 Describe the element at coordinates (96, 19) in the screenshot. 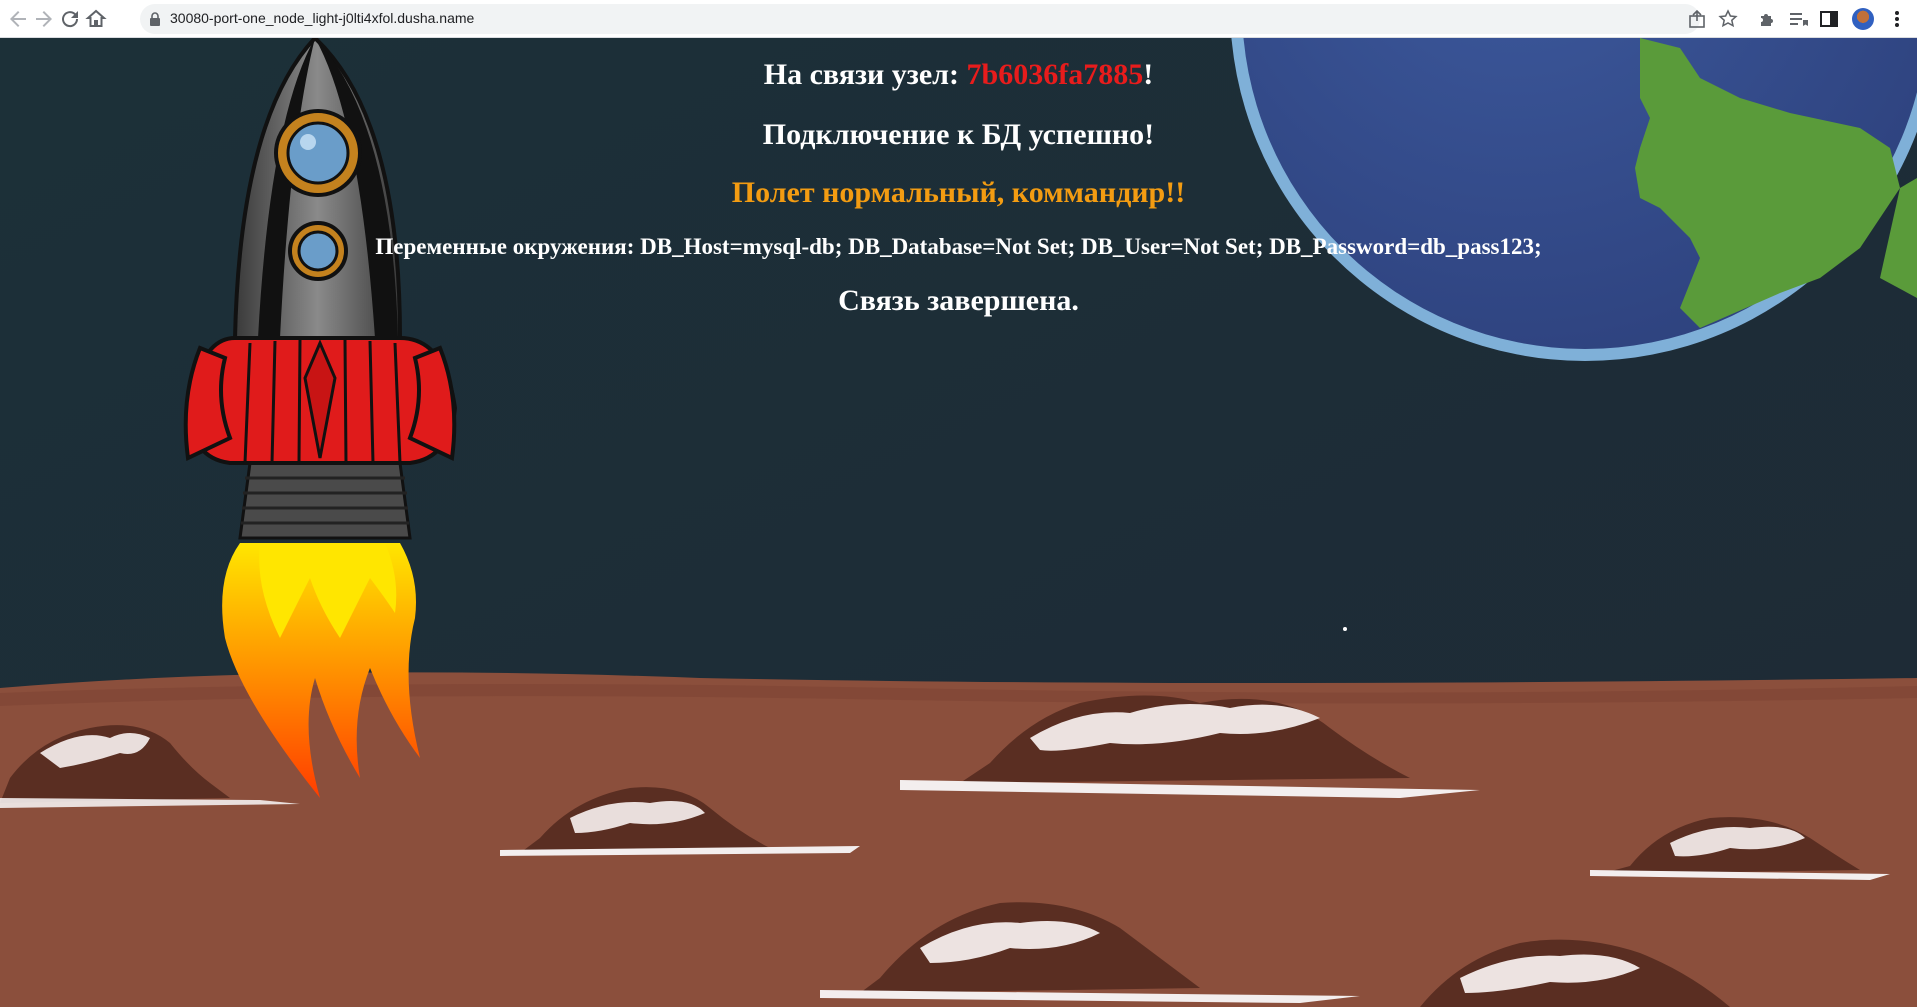

I see `home-icon` at that location.